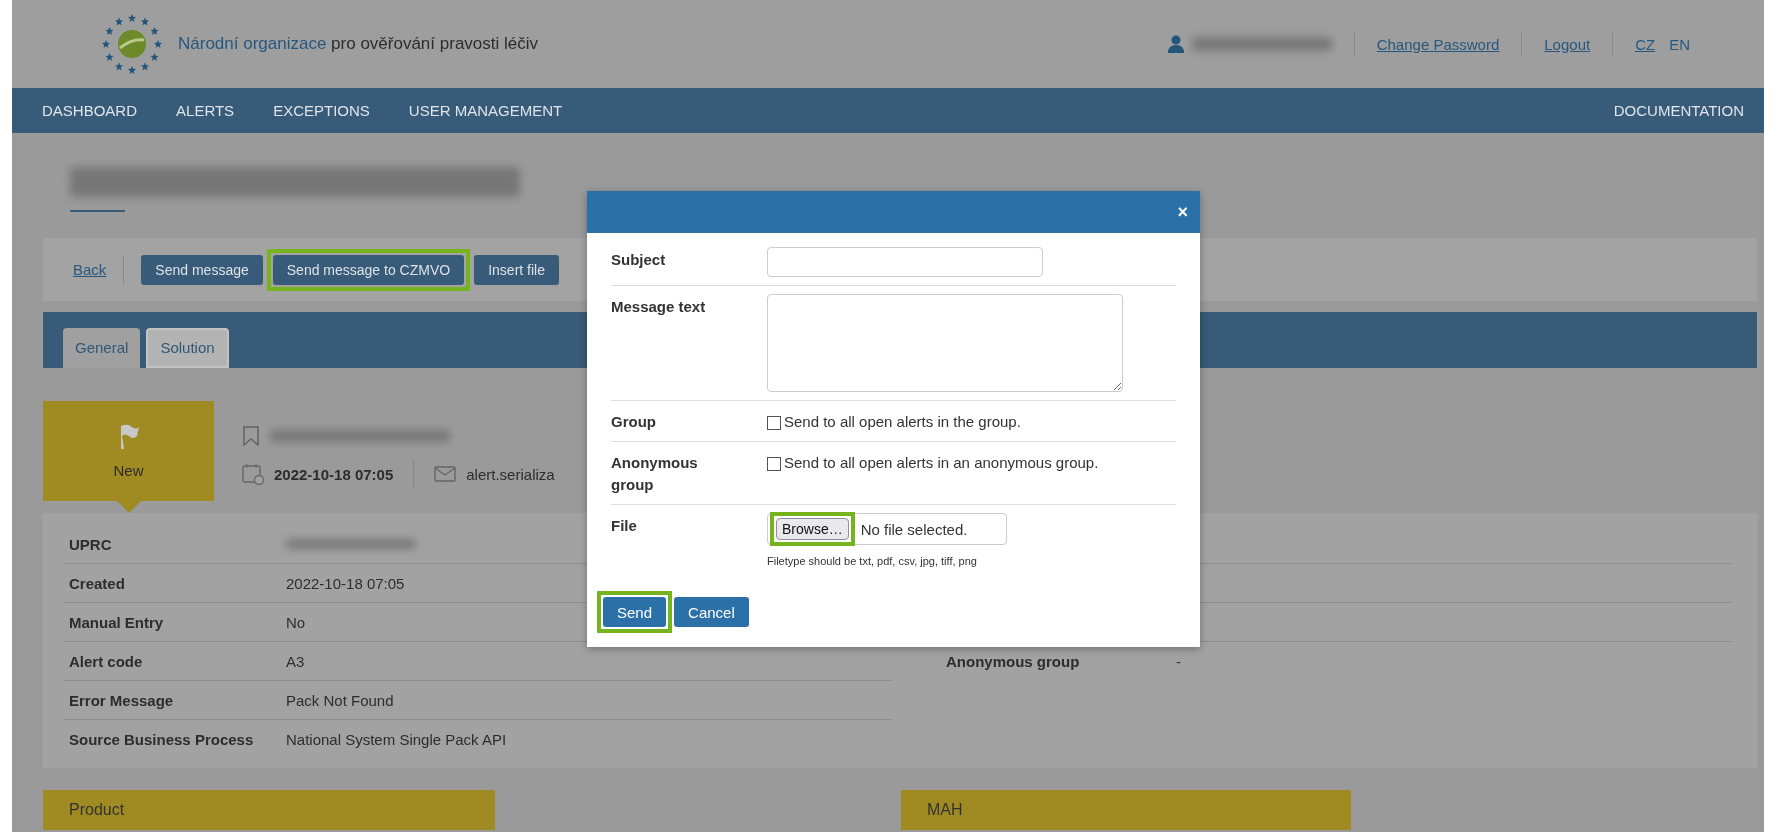  I want to click on toolbar-button: Insert file, so click(516, 269).